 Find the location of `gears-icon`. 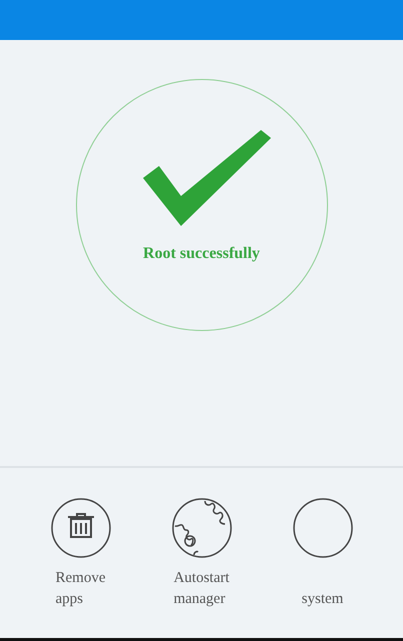

gears-icon is located at coordinates (202, 528).